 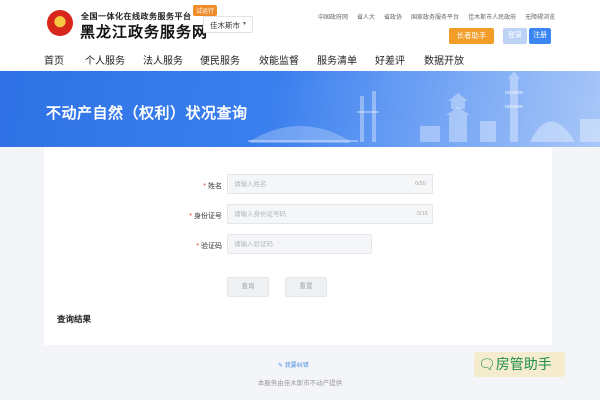 What do you see at coordinates (420, 184) in the screenshot?
I see `name-char-count: 0/50` at bounding box center [420, 184].